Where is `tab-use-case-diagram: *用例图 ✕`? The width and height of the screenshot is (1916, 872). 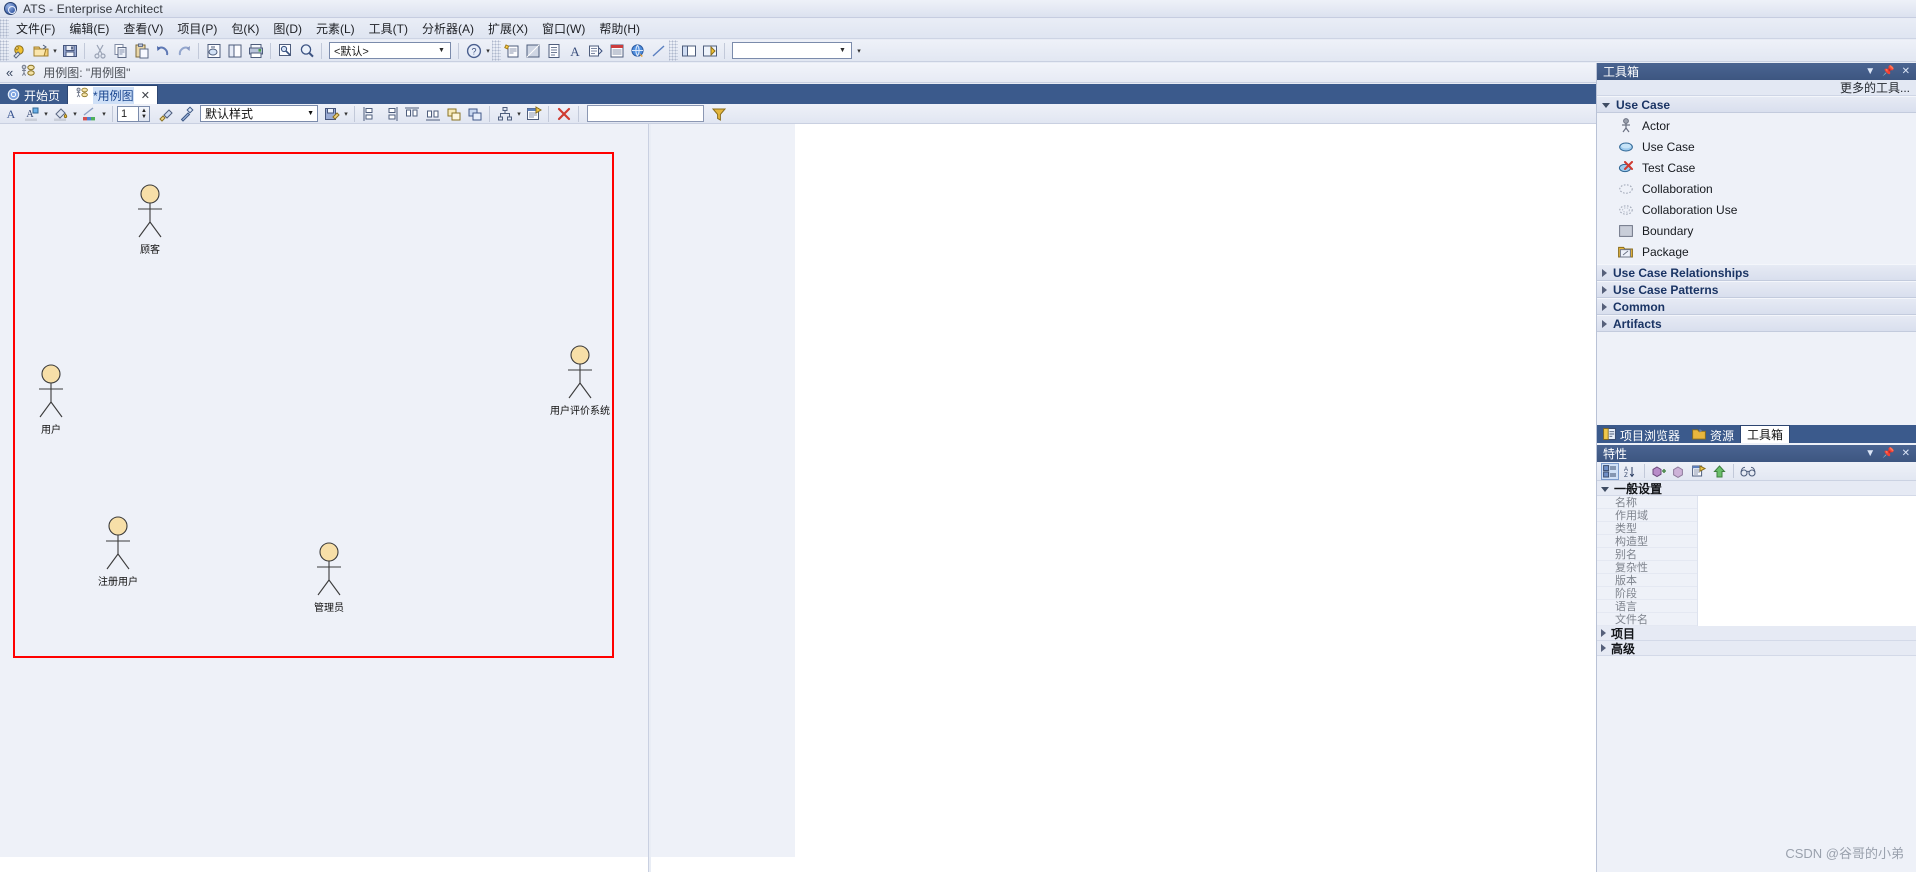 tab-use-case-diagram: *用例图 ✕ is located at coordinates (112, 94).